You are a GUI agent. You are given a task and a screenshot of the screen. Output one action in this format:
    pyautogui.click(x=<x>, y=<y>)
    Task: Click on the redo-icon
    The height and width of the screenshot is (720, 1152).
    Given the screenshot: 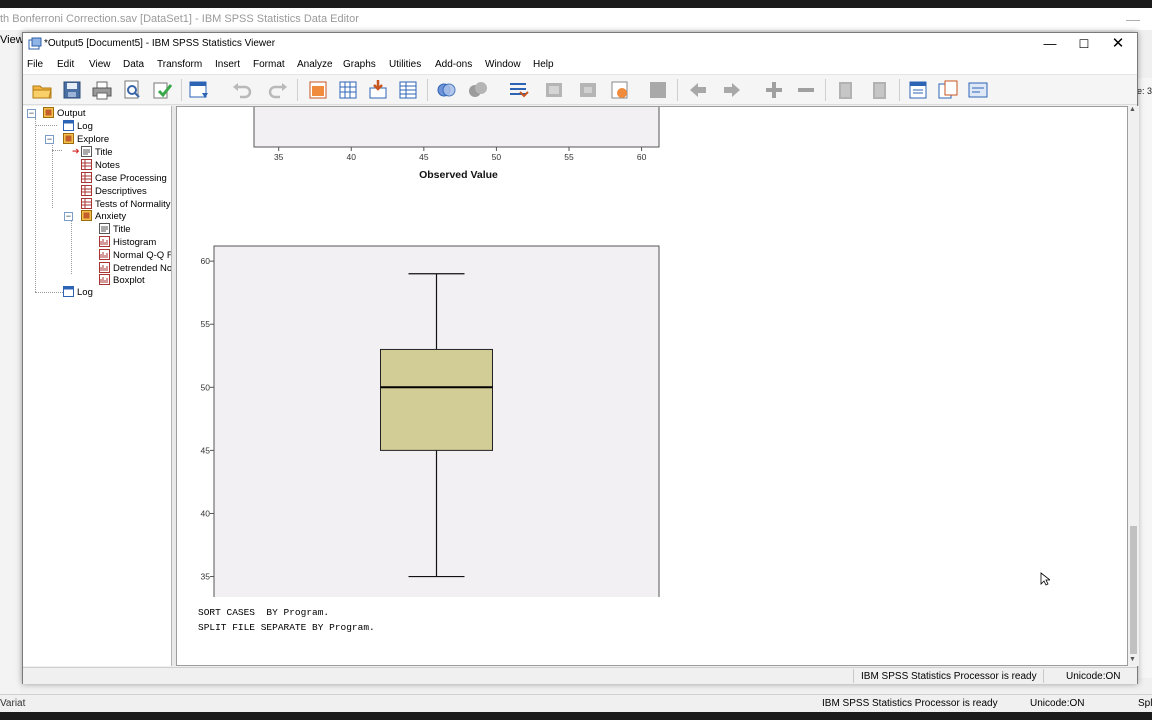 What is the action you would take?
    pyautogui.click(x=278, y=90)
    